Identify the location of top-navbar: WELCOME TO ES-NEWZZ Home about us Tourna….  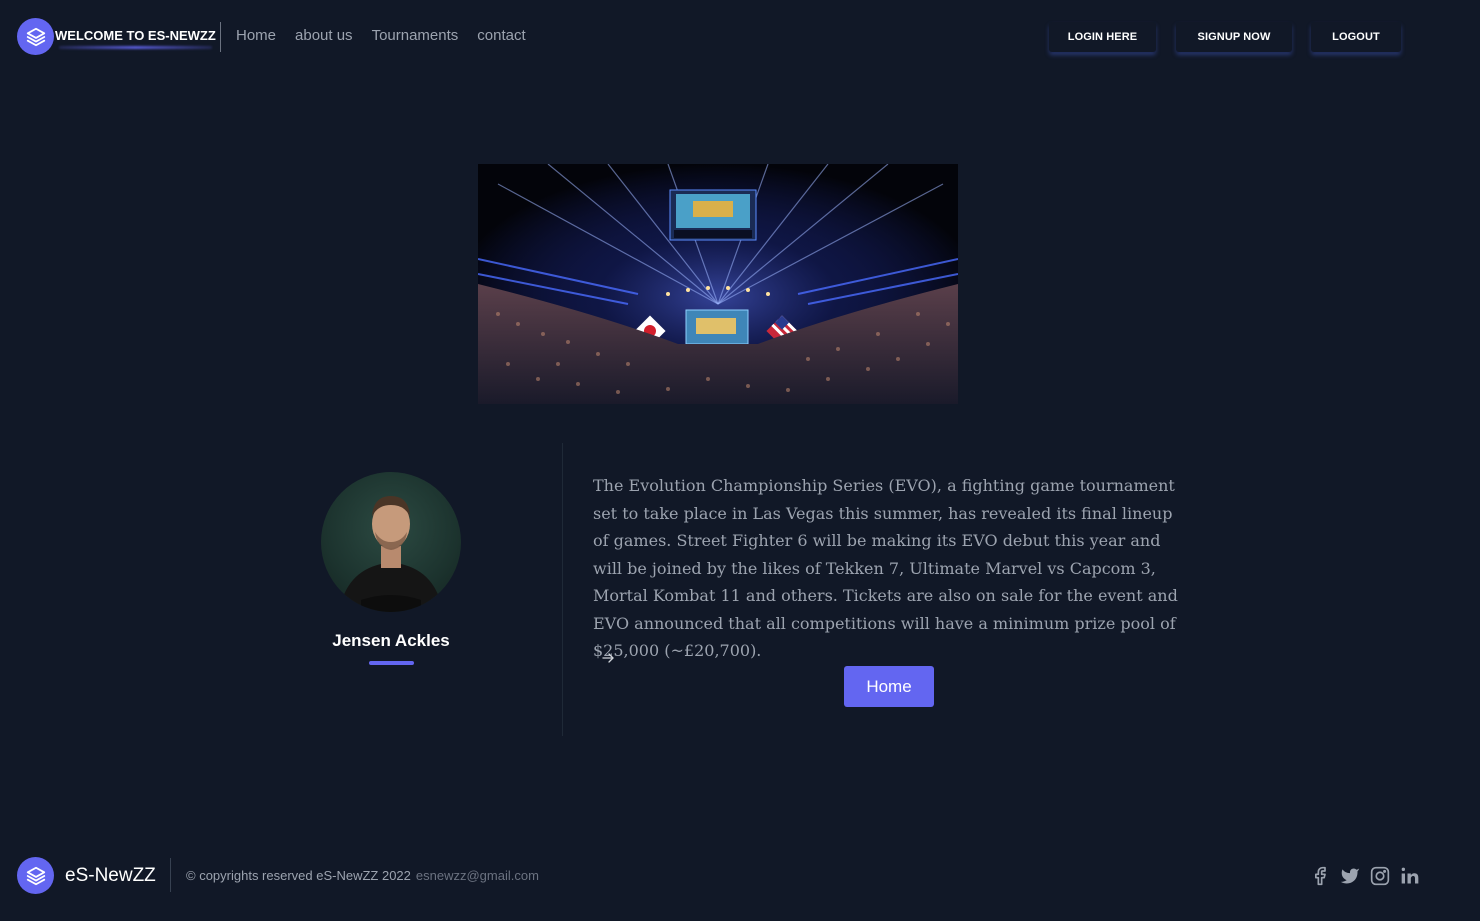
(740, 37).